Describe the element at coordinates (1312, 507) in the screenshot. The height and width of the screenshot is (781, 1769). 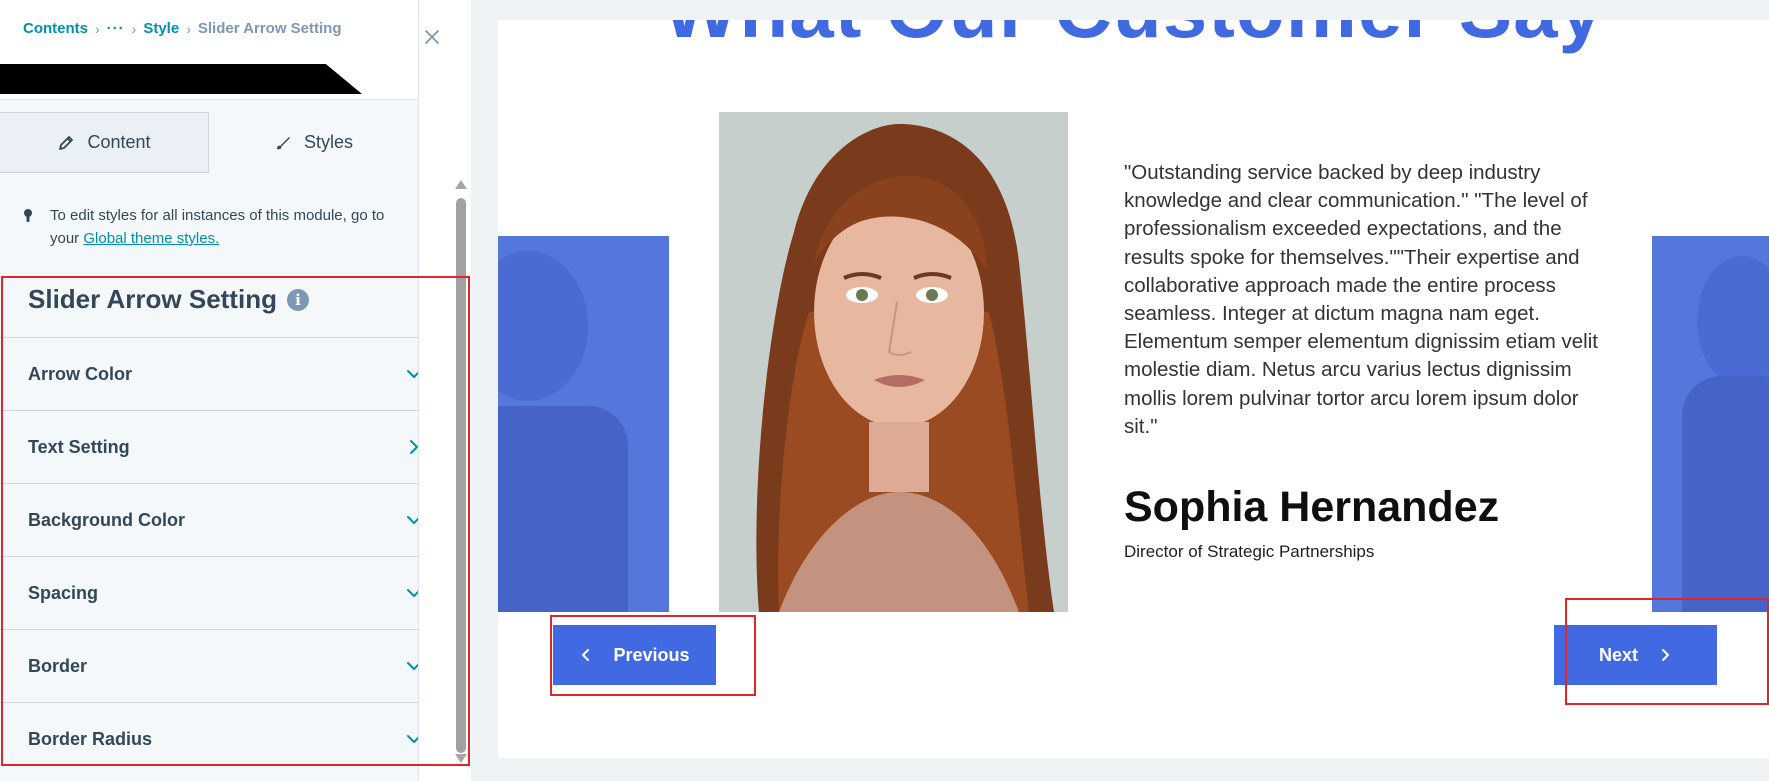
I see `testimonial-name: Sophia Hernandez` at that location.